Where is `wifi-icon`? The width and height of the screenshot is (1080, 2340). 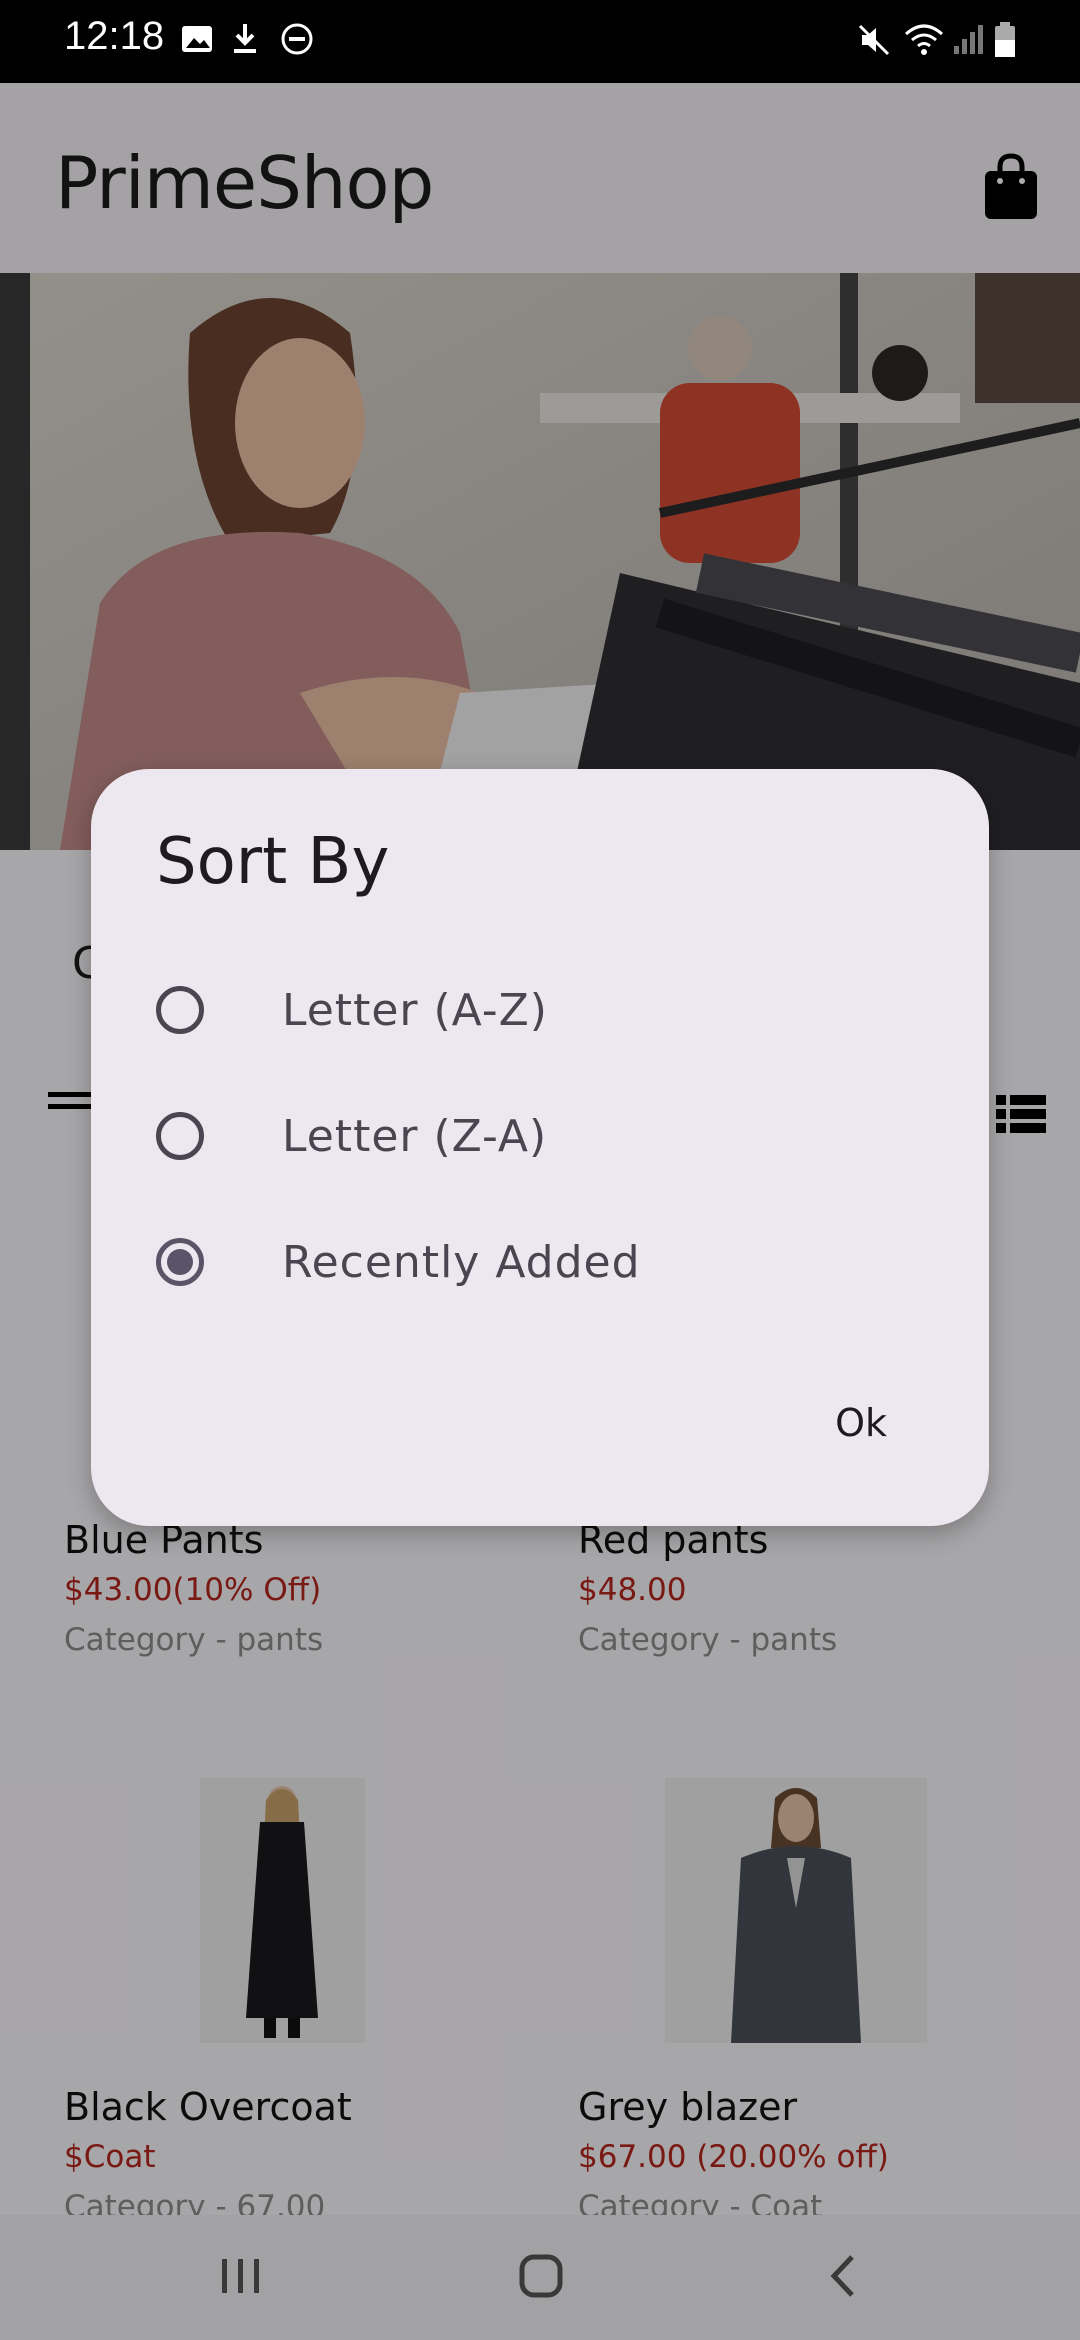
wifi-icon is located at coordinates (924, 39).